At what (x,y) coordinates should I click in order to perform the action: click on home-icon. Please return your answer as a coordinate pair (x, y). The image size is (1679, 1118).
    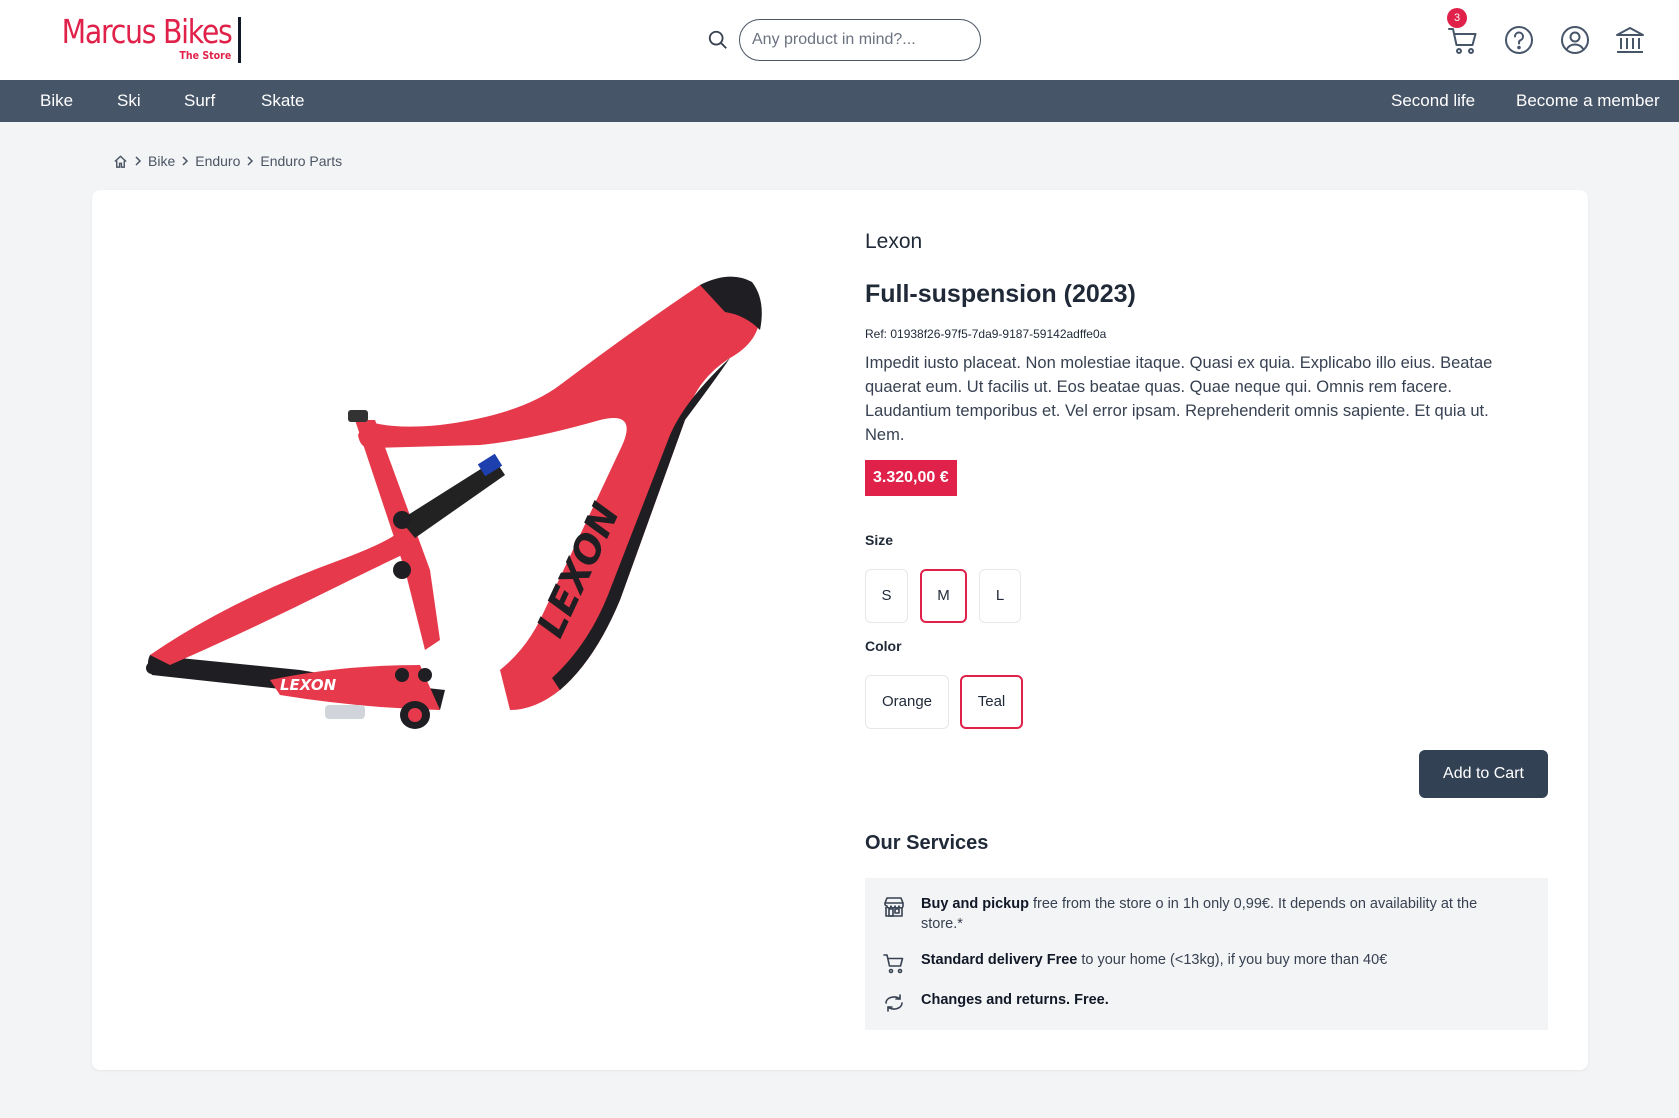
    Looking at the image, I should click on (120, 161).